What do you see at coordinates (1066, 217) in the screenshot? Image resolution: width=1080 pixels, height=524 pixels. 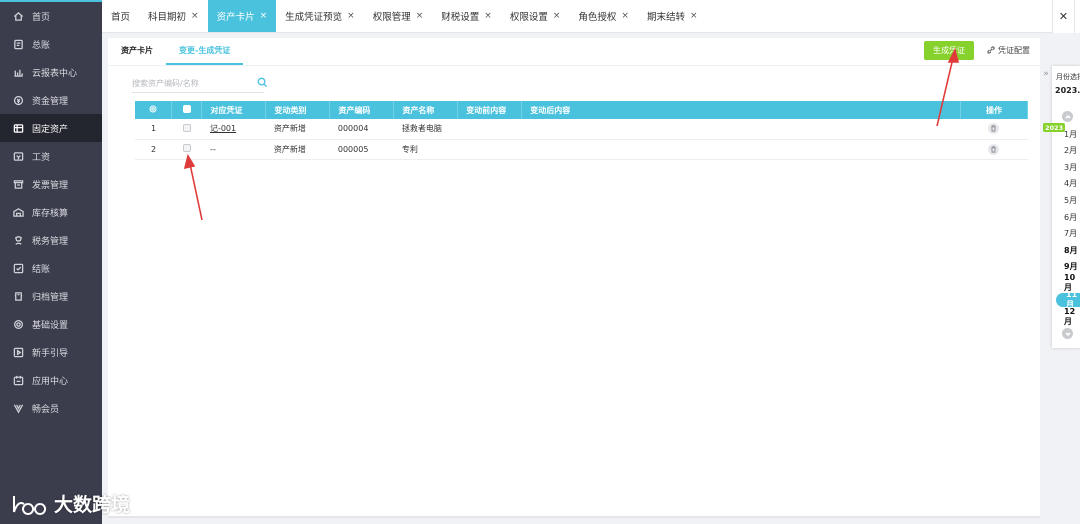 I see `month-item: 6月` at bounding box center [1066, 217].